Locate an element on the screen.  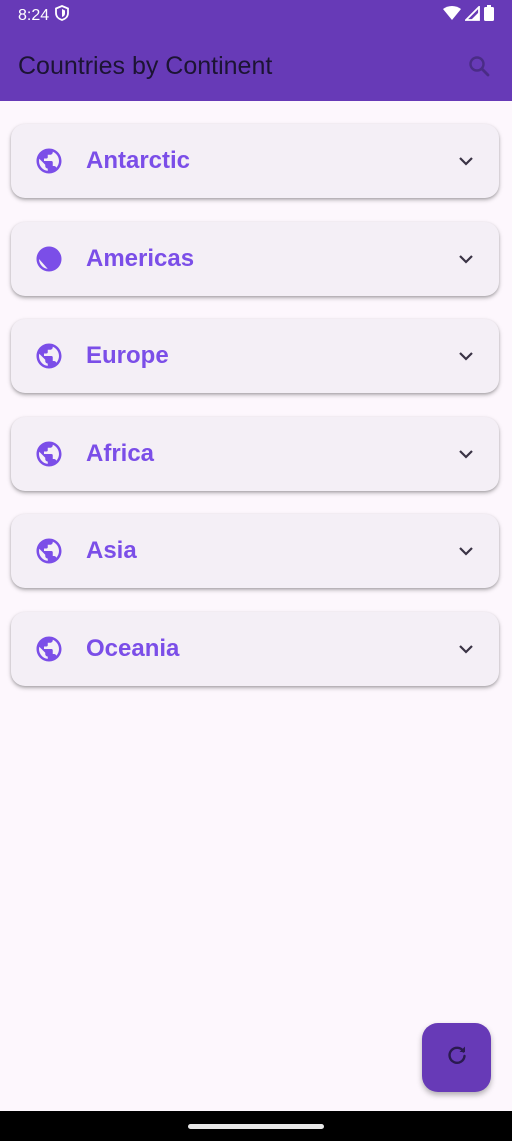
continent-card-asia: Asia is located at coordinates (255, 551).